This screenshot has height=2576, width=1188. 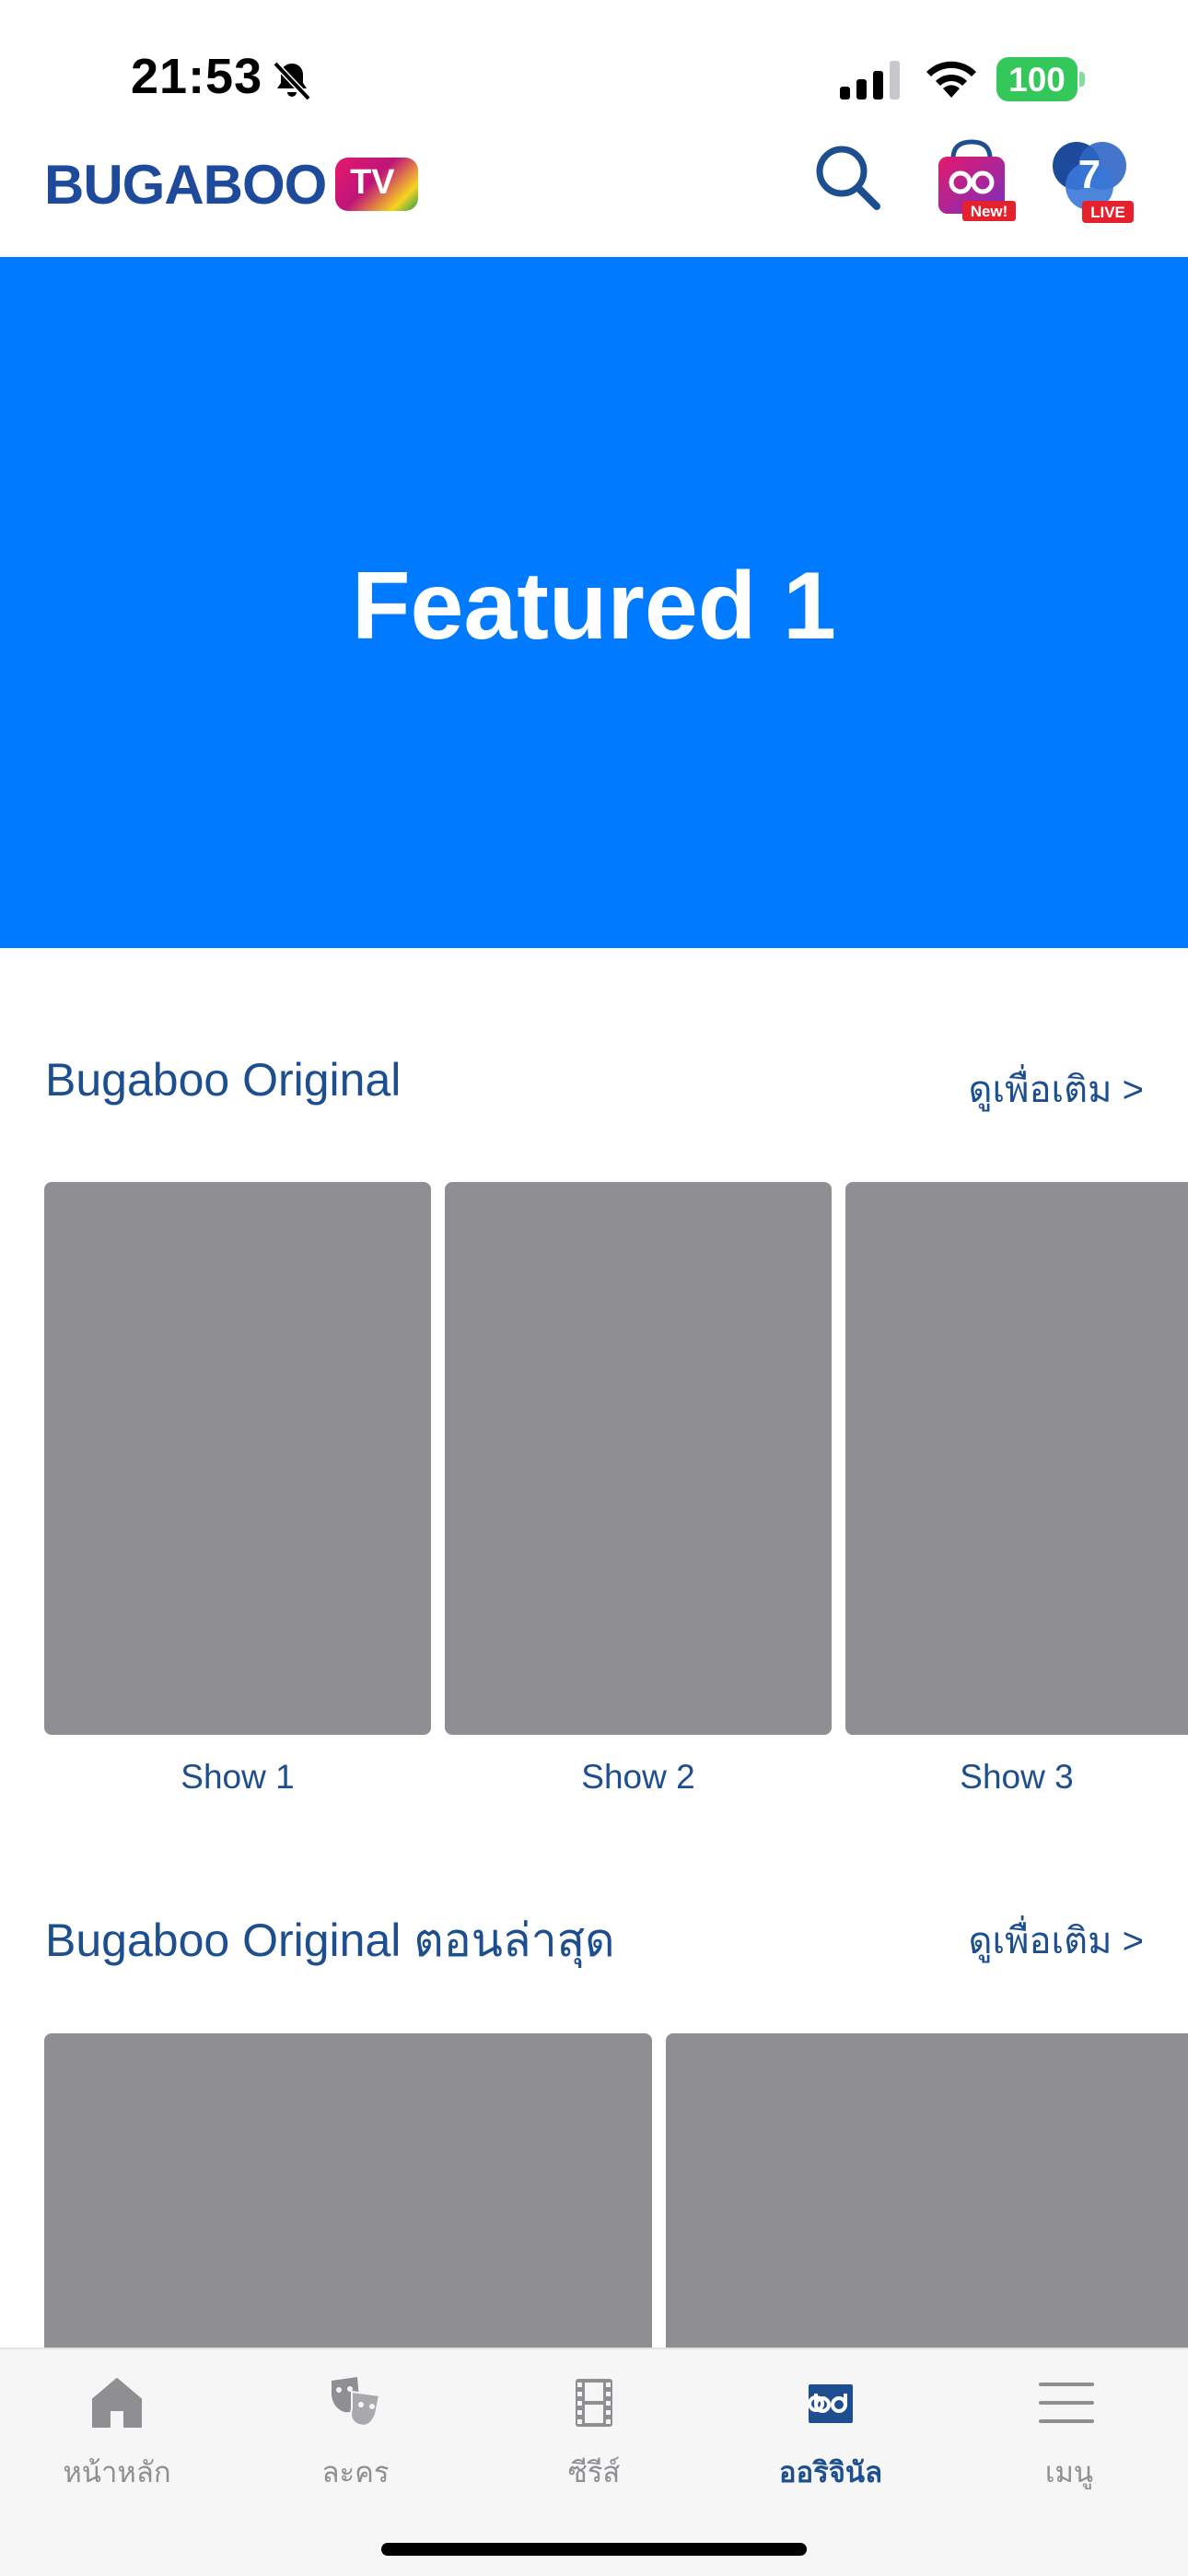 I want to click on status-bar: 21:53 100, so click(x=594, y=69).